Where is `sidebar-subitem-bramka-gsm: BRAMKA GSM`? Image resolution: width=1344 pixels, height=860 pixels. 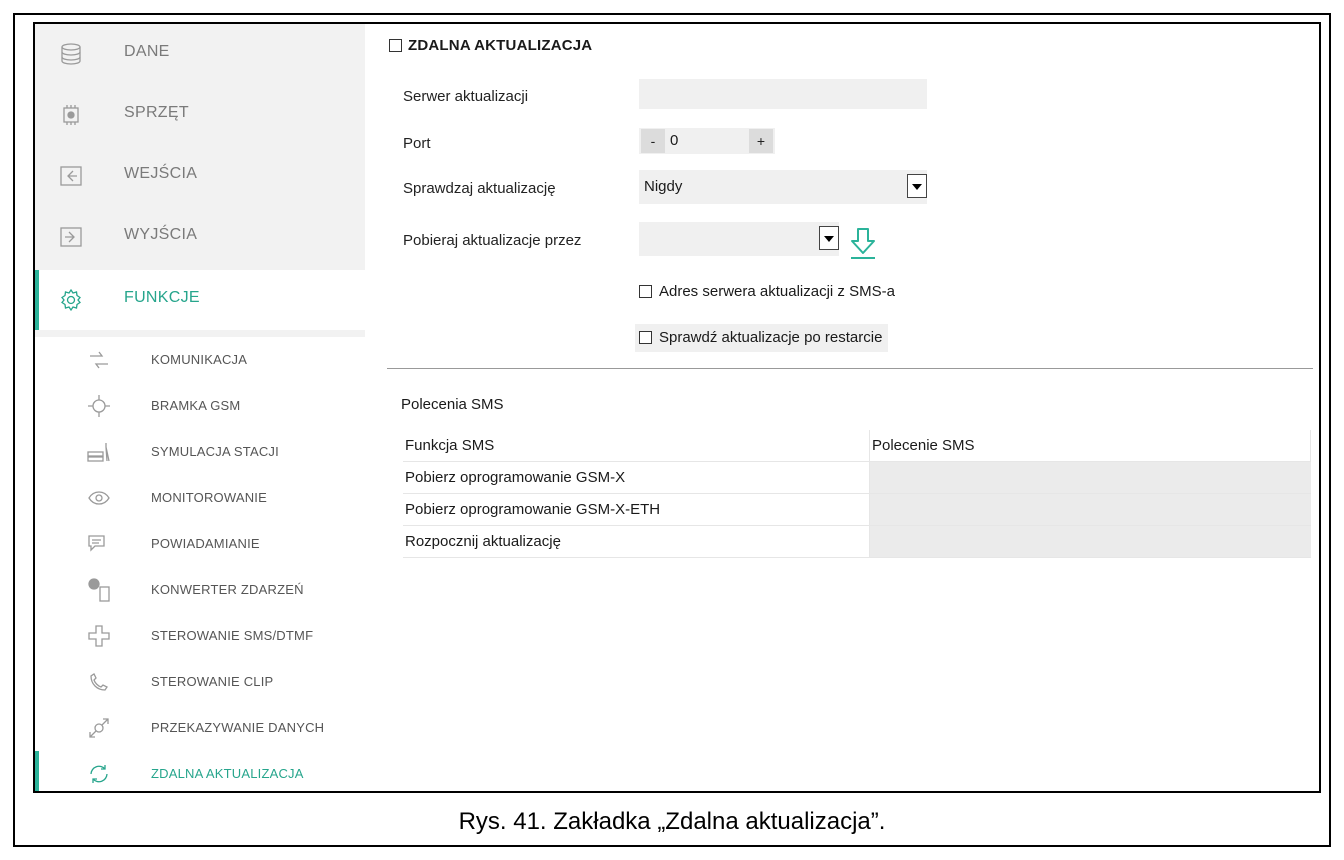 sidebar-subitem-bramka-gsm: BRAMKA GSM is located at coordinates (200, 406).